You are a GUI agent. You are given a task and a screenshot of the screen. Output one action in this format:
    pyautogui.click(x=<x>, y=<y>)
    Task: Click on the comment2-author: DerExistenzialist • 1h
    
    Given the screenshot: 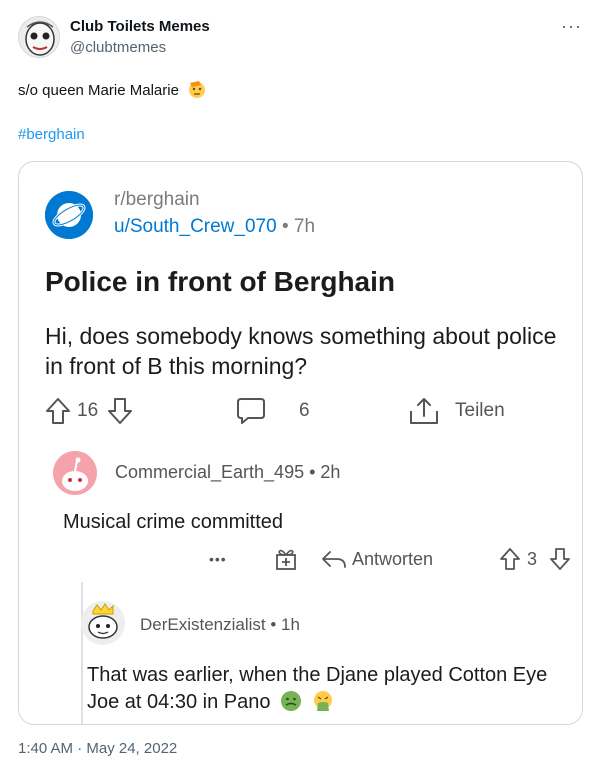 What is the action you would take?
    pyautogui.click(x=220, y=625)
    